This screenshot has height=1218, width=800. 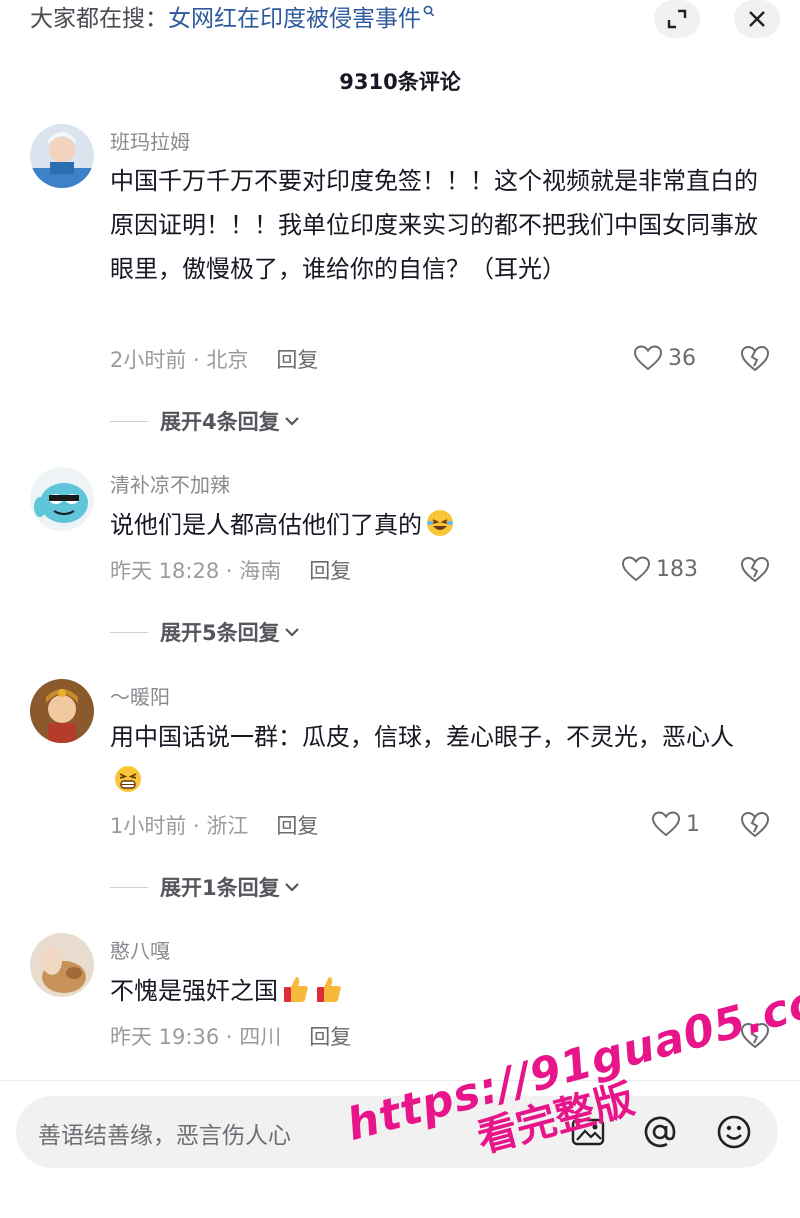 I want to click on comment-text: 不愧是强奸之国, so click(x=435, y=991).